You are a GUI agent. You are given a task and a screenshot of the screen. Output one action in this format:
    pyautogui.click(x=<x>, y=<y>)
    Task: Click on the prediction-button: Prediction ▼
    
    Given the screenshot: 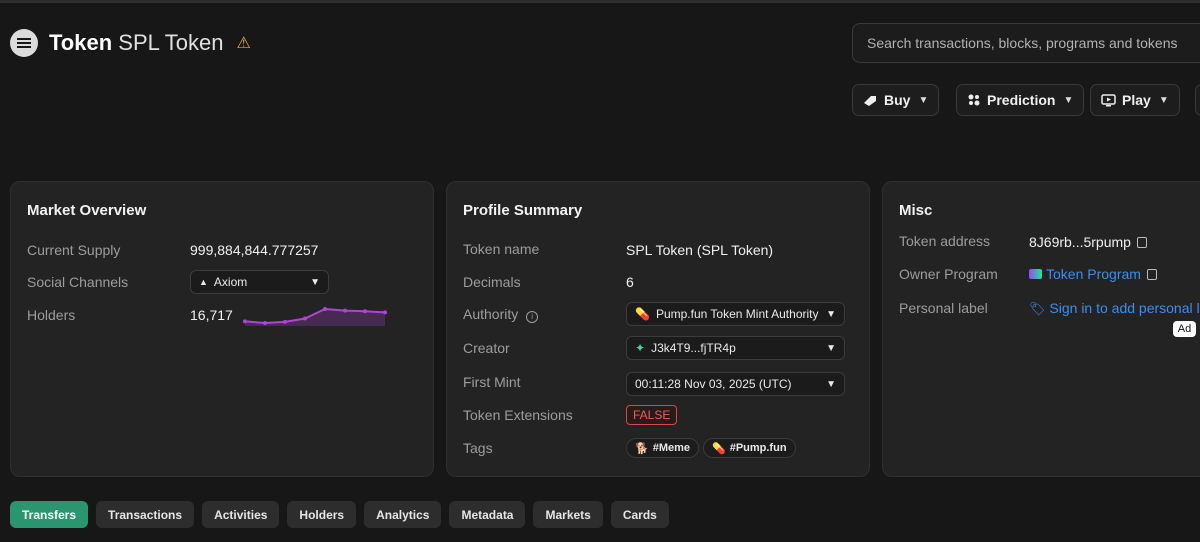 What is the action you would take?
    pyautogui.click(x=1020, y=100)
    